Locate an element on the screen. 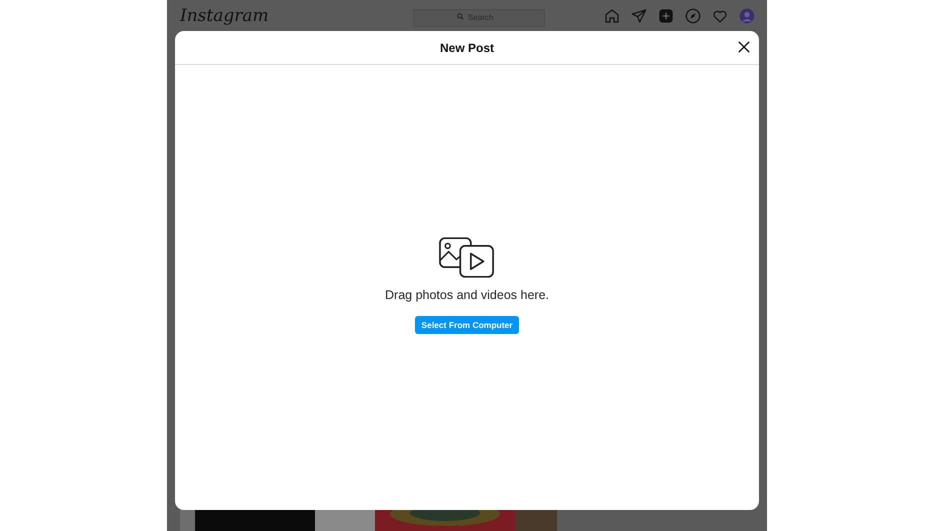 This screenshot has width=944, height=531. compass-icon is located at coordinates (693, 16).